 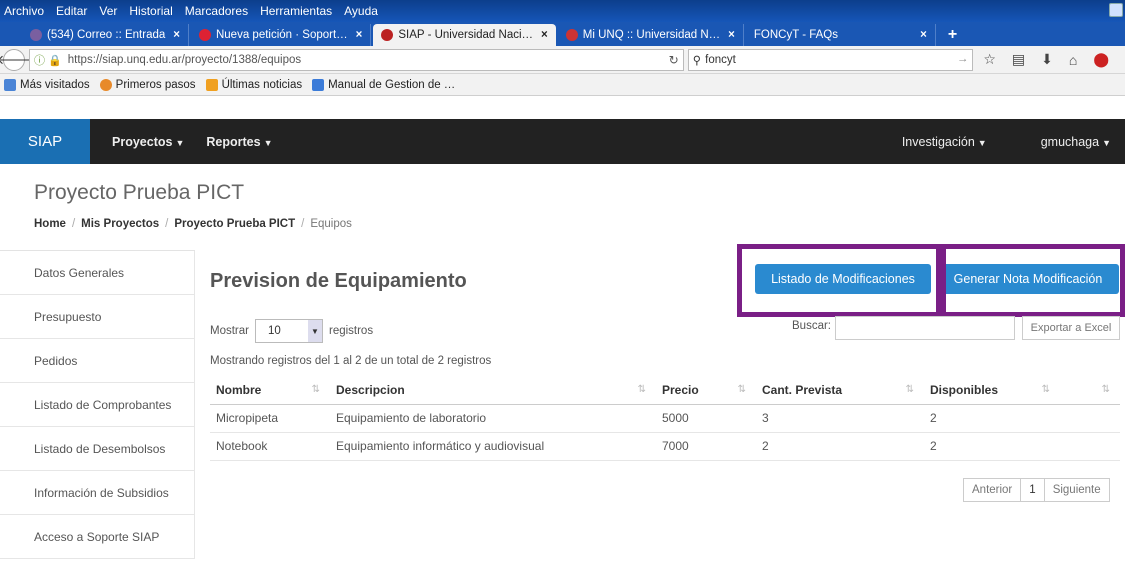 What do you see at coordinates (139, 192) in the screenshot?
I see `page-title: Proyecto Prueba PICT` at bounding box center [139, 192].